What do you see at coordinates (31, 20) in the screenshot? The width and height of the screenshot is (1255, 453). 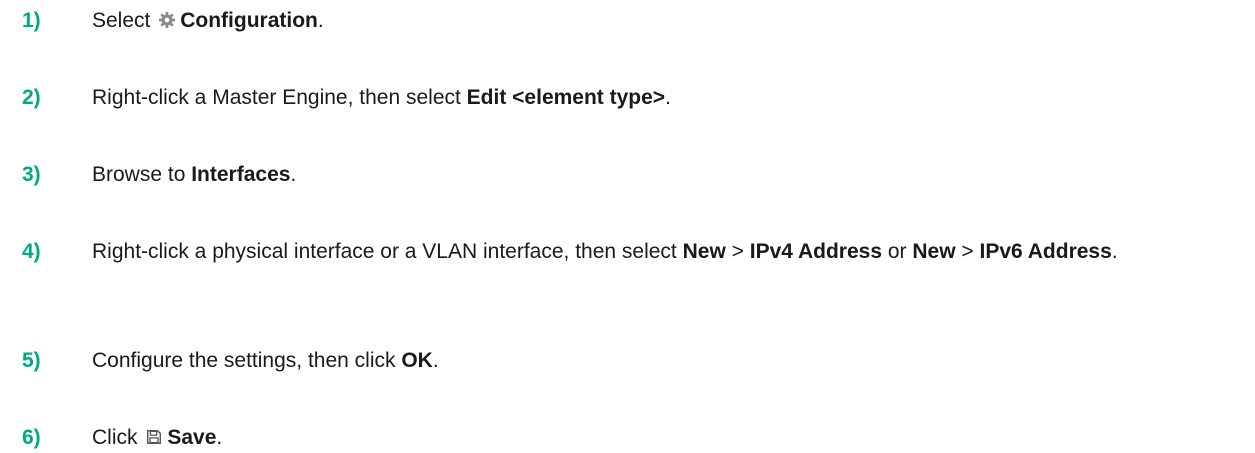 I see `step-number: 1)` at bounding box center [31, 20].